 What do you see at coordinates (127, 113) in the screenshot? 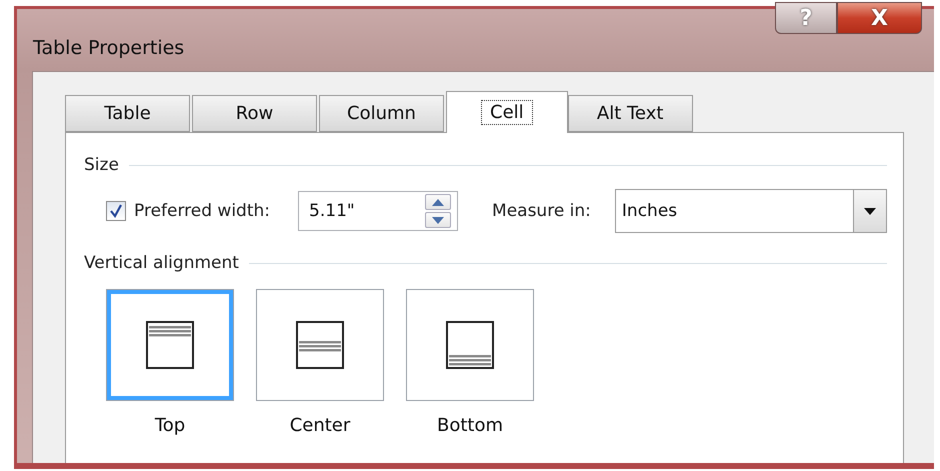
I see `tab: Table` at bounding box center [127, 113].